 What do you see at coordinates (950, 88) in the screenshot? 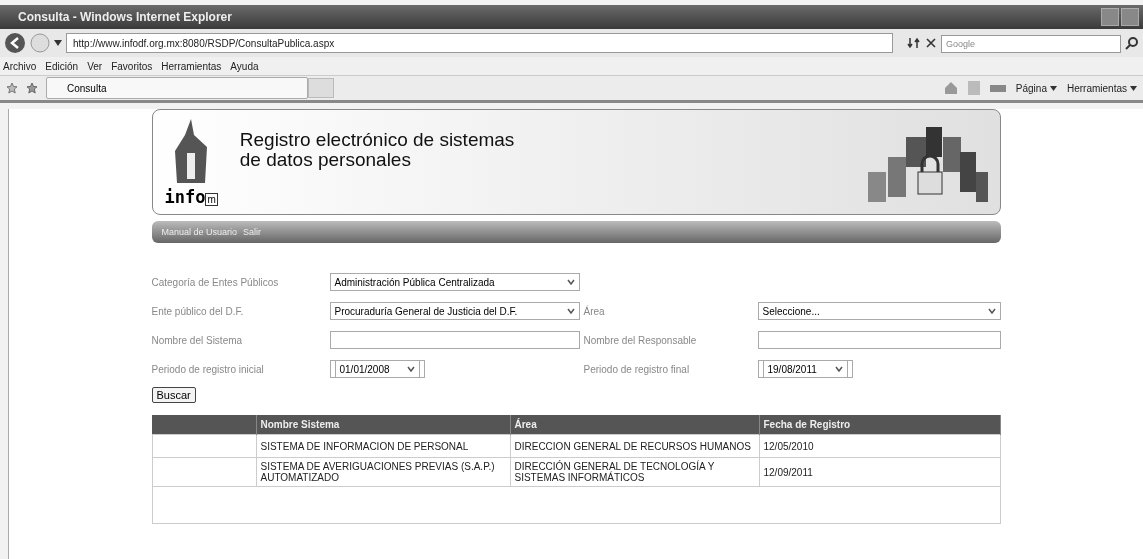
I see `home-icon` at bounding box center [950, 88].